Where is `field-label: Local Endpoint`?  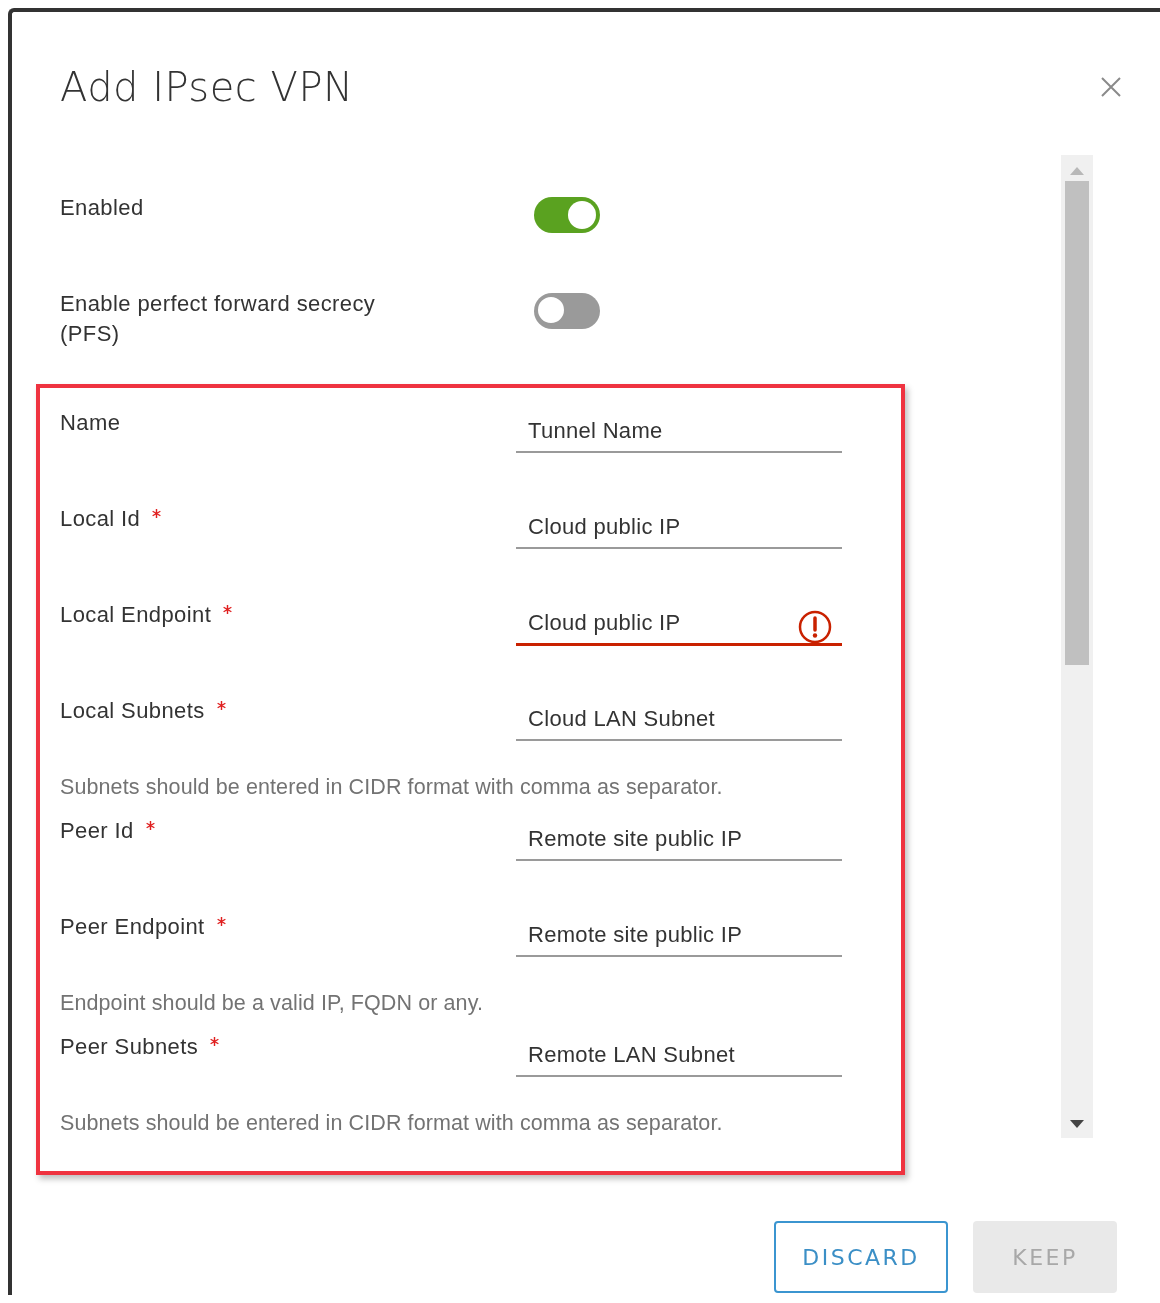
field-label: Local Endpoint is located at coordinates (136, 615).